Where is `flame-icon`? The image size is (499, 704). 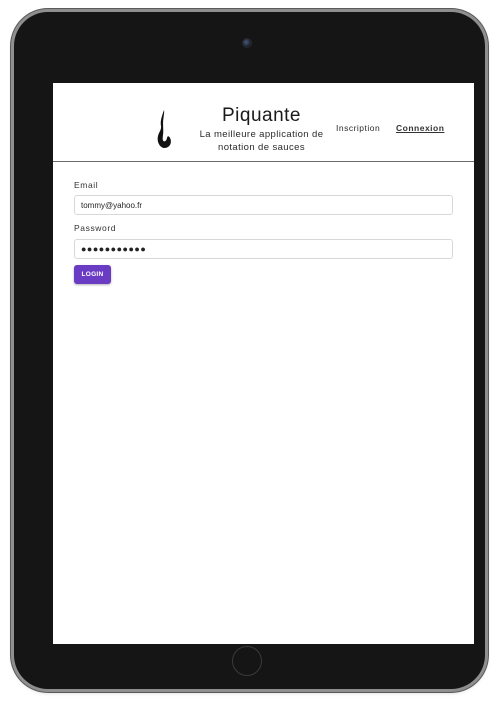 flame-icon is located at coordinates (164, 129).